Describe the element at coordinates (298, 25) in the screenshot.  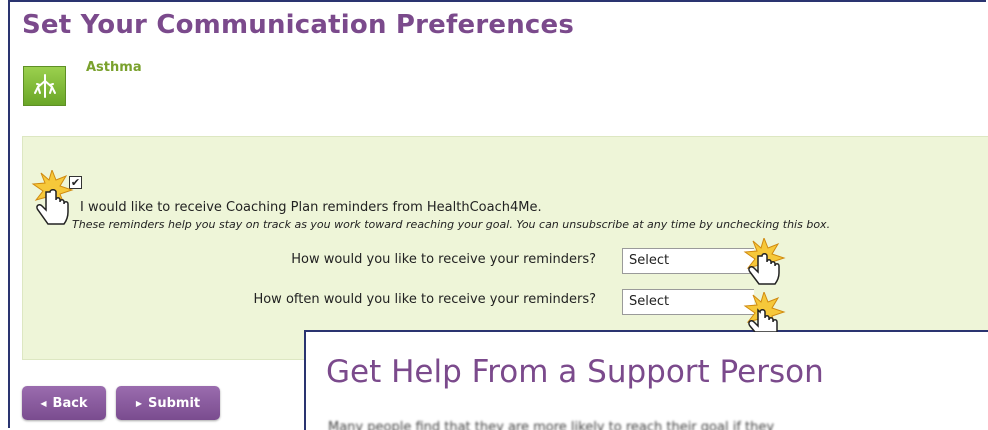
I see `page-title: Set Your Communication Preferences` at that location.